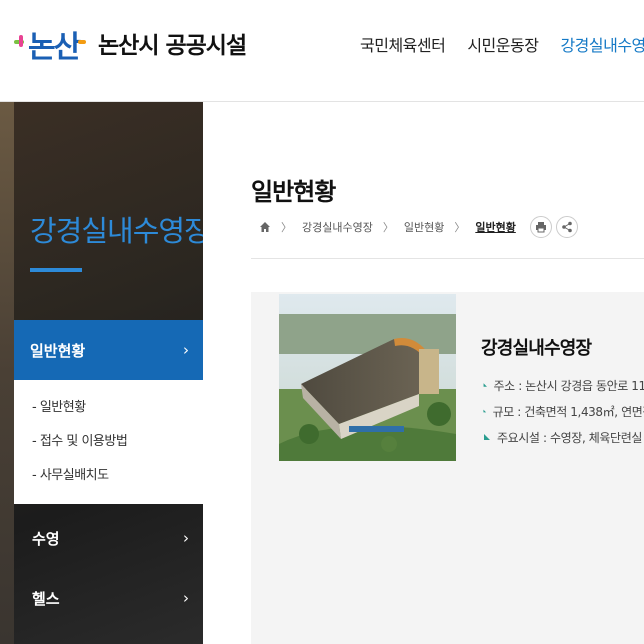 This screenshot has width=644, height=644. Describe the element at coordinates (337, 227) in the screenshot. I see `breadcrumb-item: 강경실내수영장` at that location.